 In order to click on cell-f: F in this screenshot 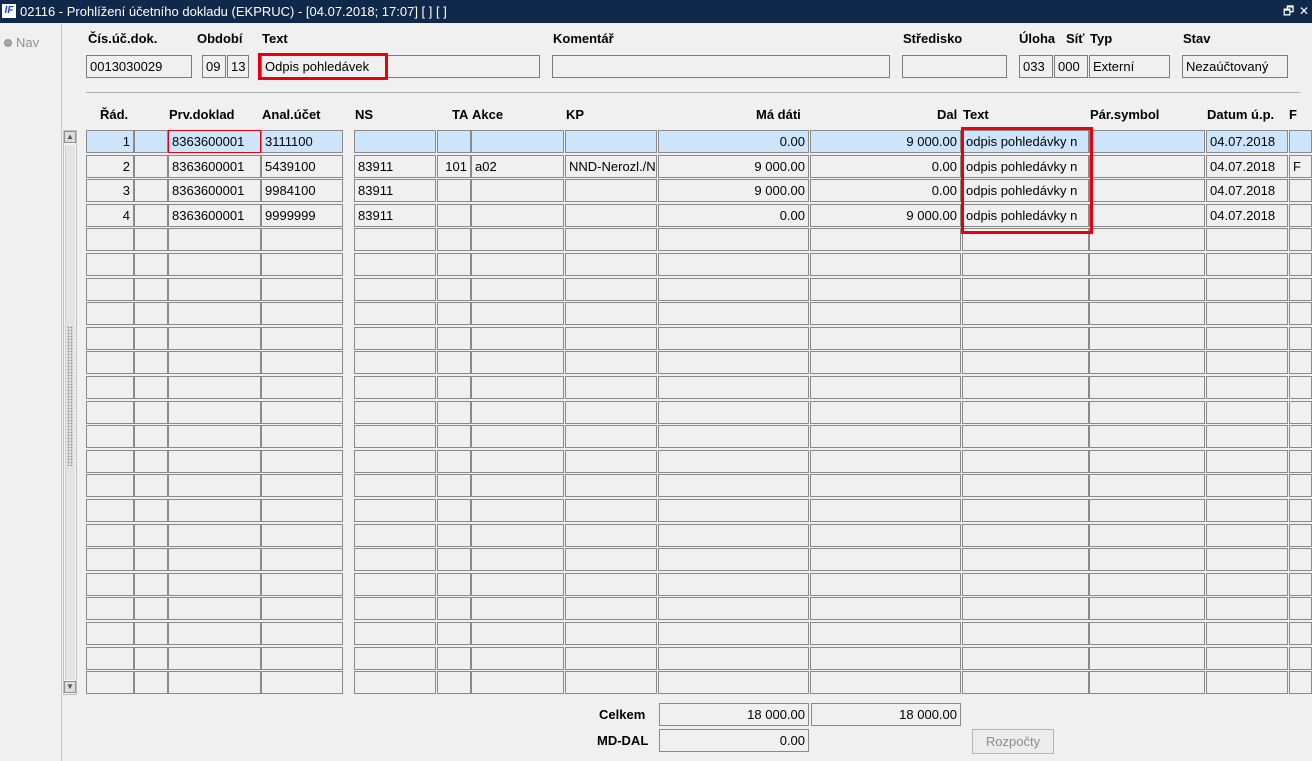, I will do `click(1300, 166)`.